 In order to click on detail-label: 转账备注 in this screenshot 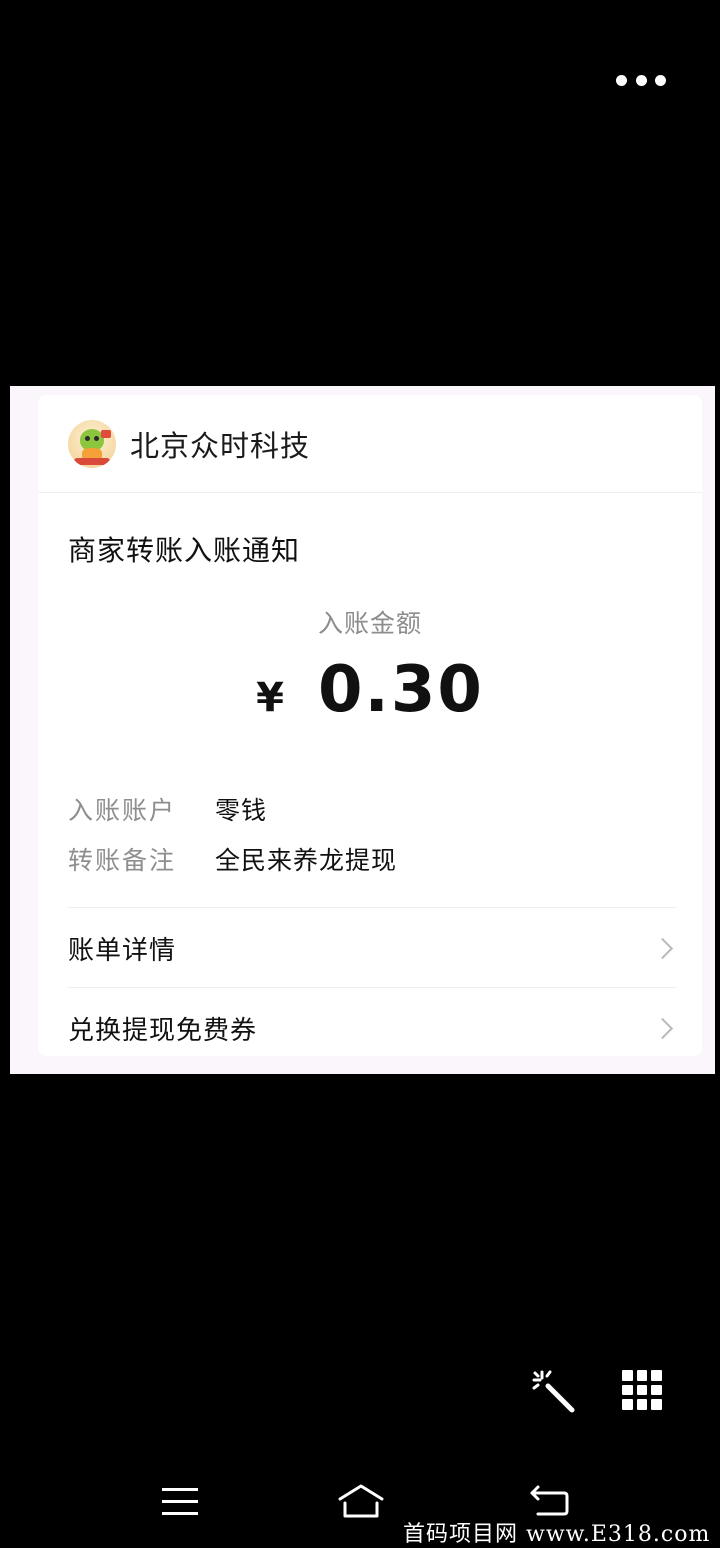, I will do `click(122, 860)`.